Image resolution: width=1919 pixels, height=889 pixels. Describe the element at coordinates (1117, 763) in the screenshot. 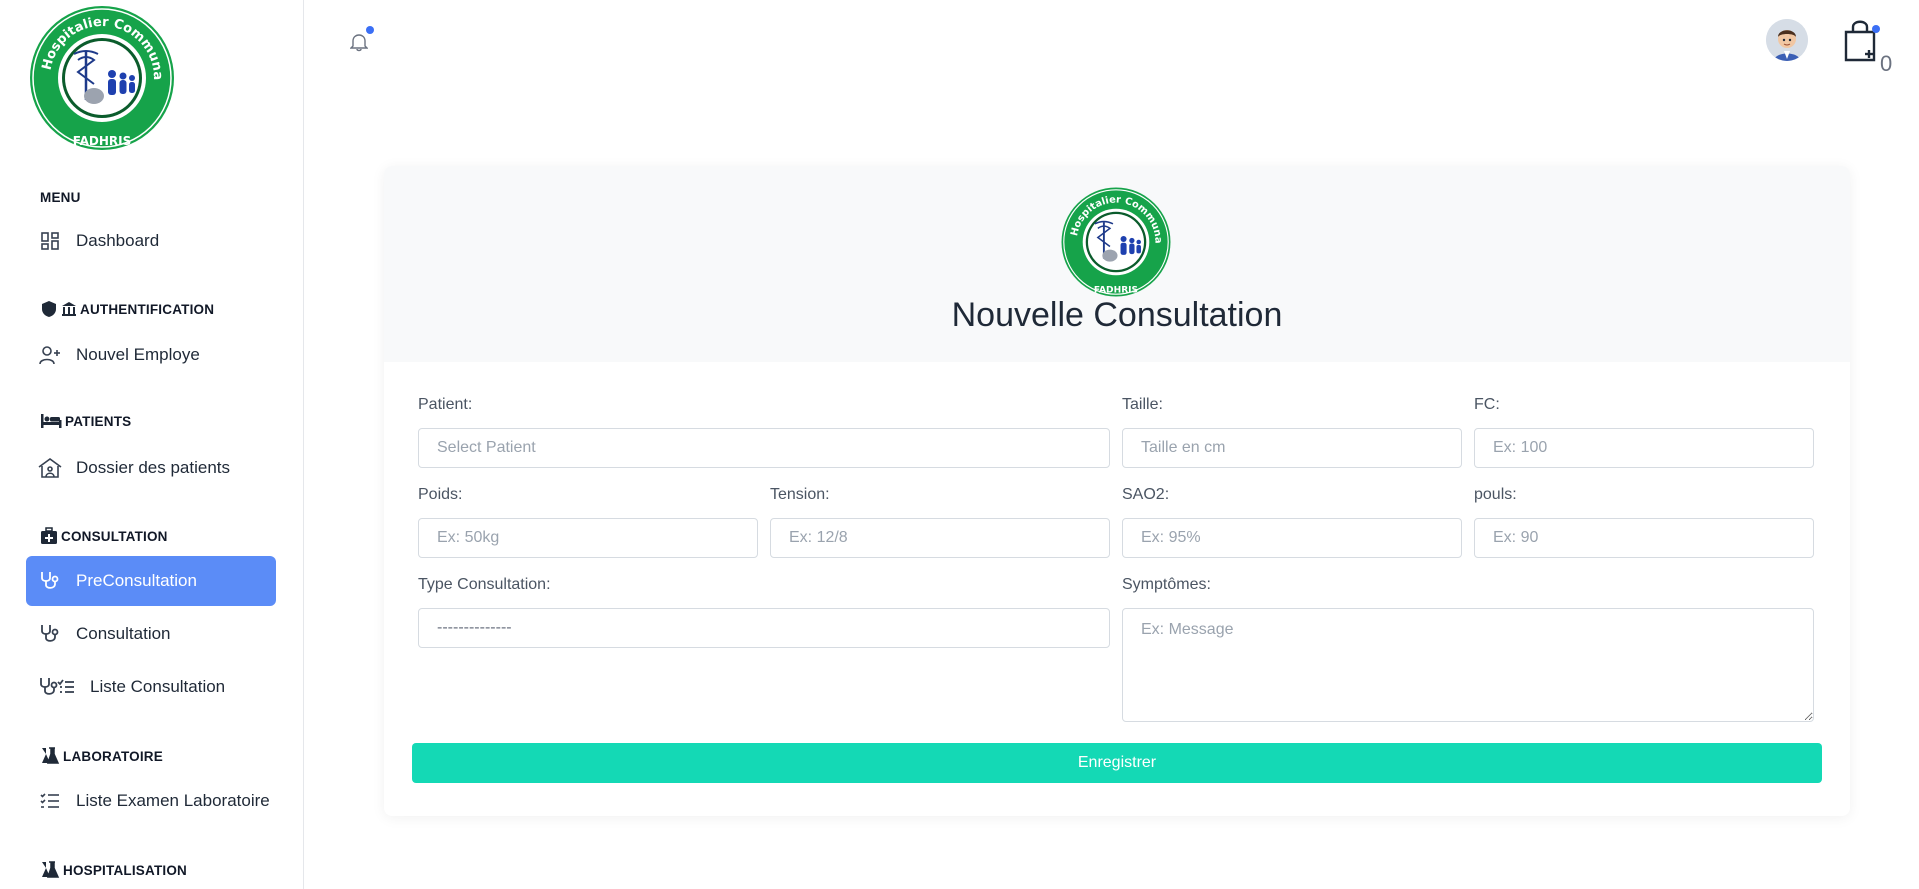

I see `save-button: Enregistrer` at that location.